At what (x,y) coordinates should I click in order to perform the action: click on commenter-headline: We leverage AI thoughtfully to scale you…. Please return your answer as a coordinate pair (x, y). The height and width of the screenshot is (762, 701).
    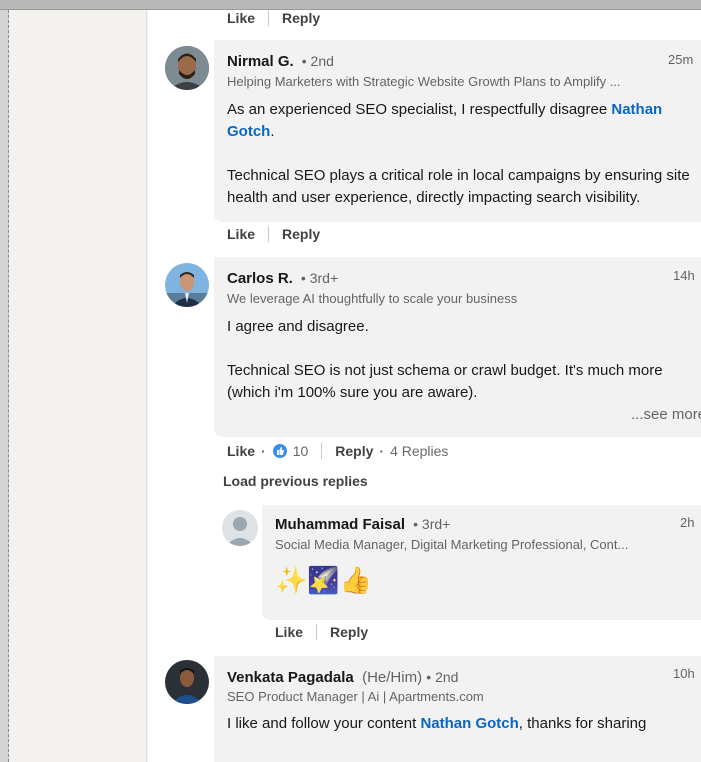
    Looking at the image, I should click on (372, 298).